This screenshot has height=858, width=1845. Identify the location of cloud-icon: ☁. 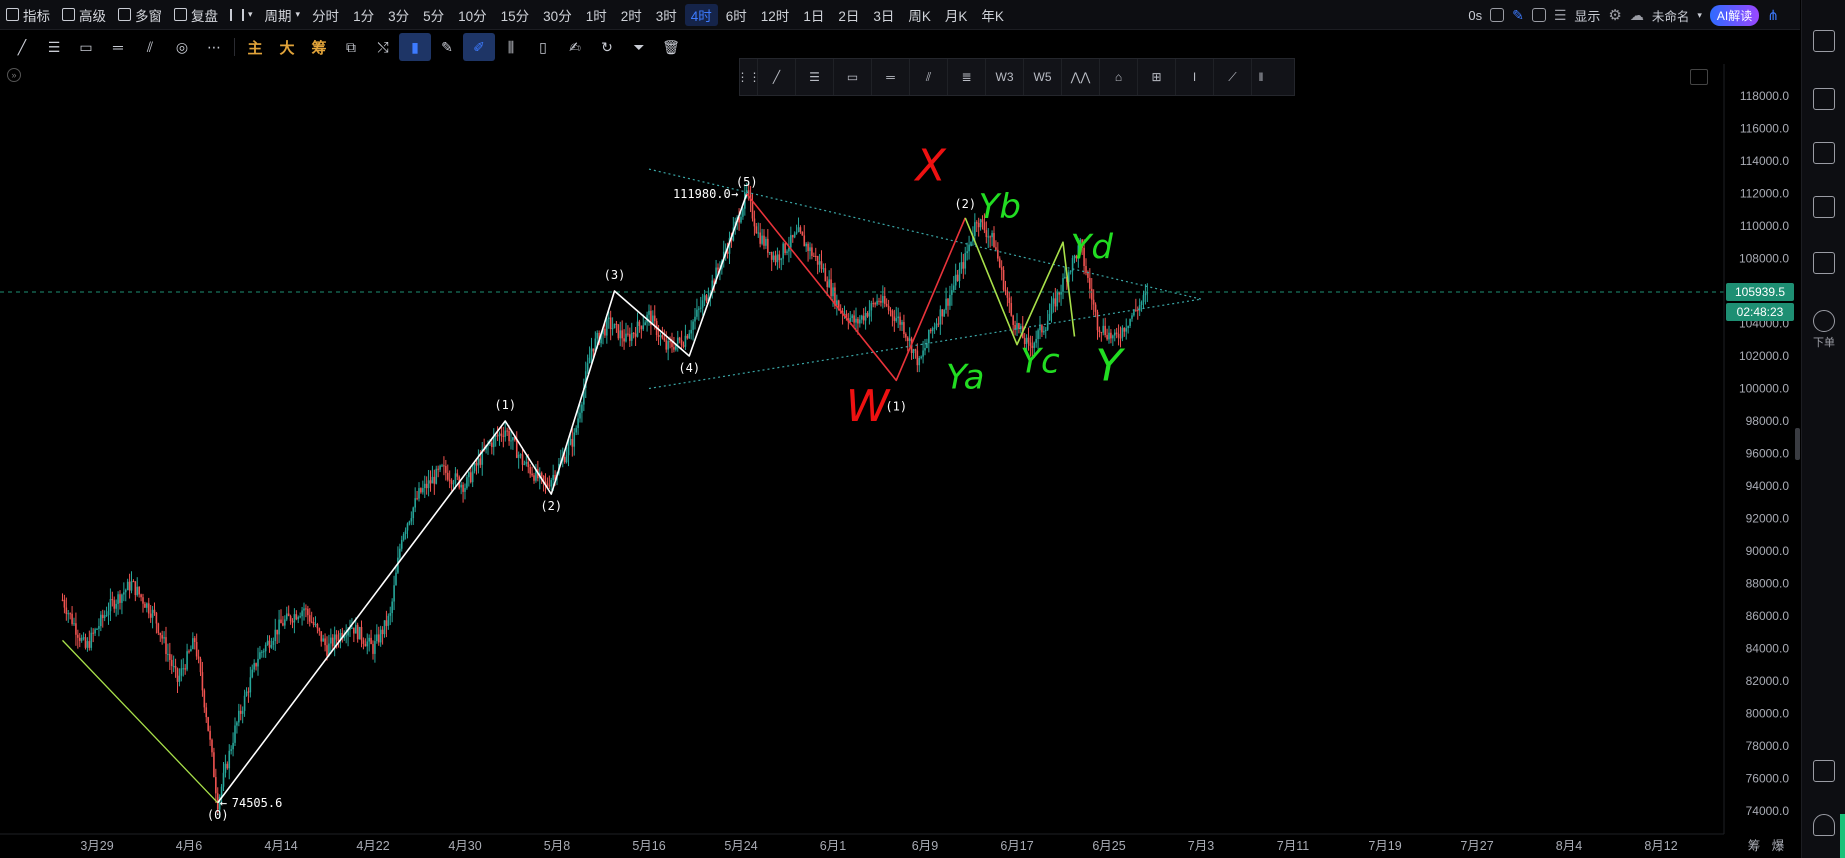
(1637, 15).